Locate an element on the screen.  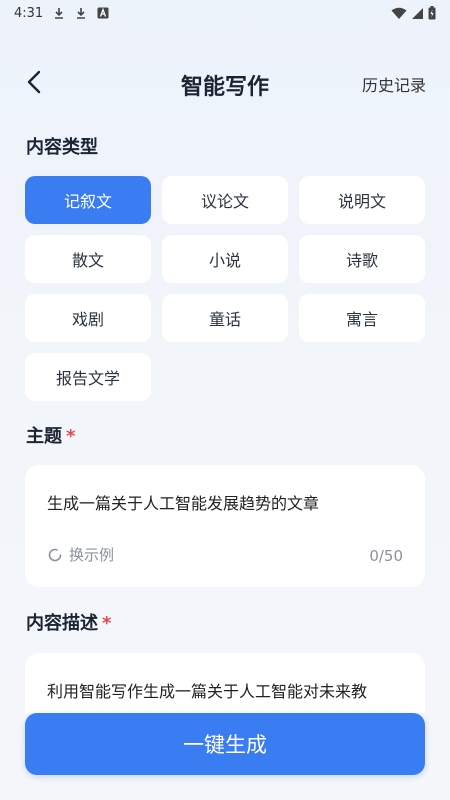
wifi-icon is located at coordinates (399, 13).